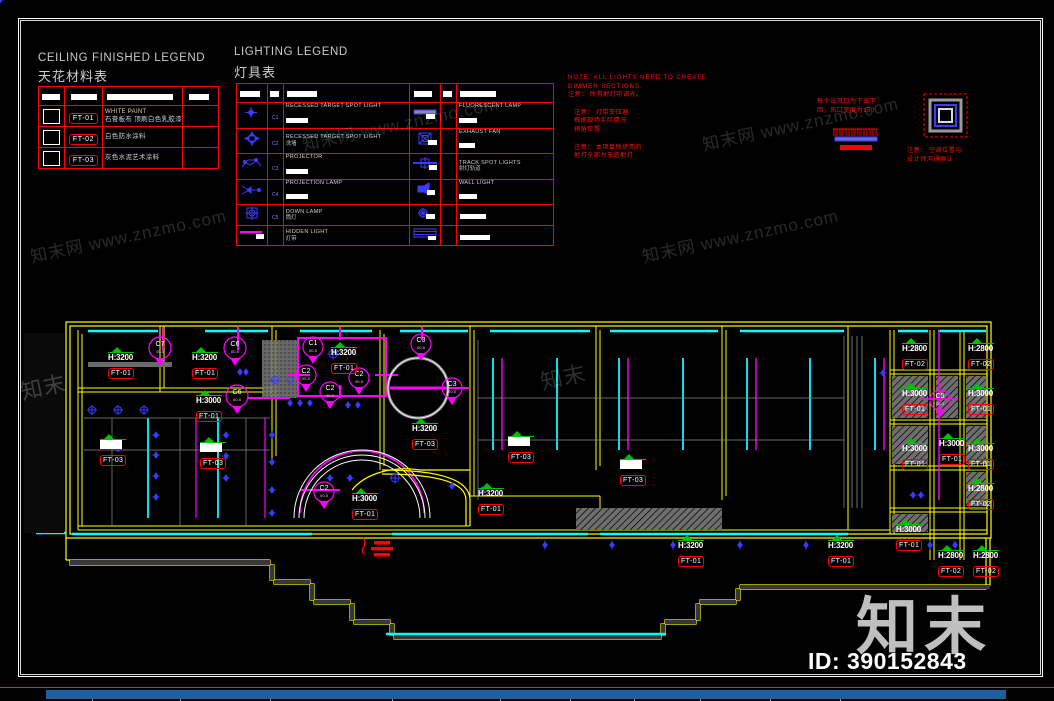 This screenshot has height=701, width=1054. Describe the element at coordinates (313, 343) in the screenshot. I see `svg-text: C1` at that location.